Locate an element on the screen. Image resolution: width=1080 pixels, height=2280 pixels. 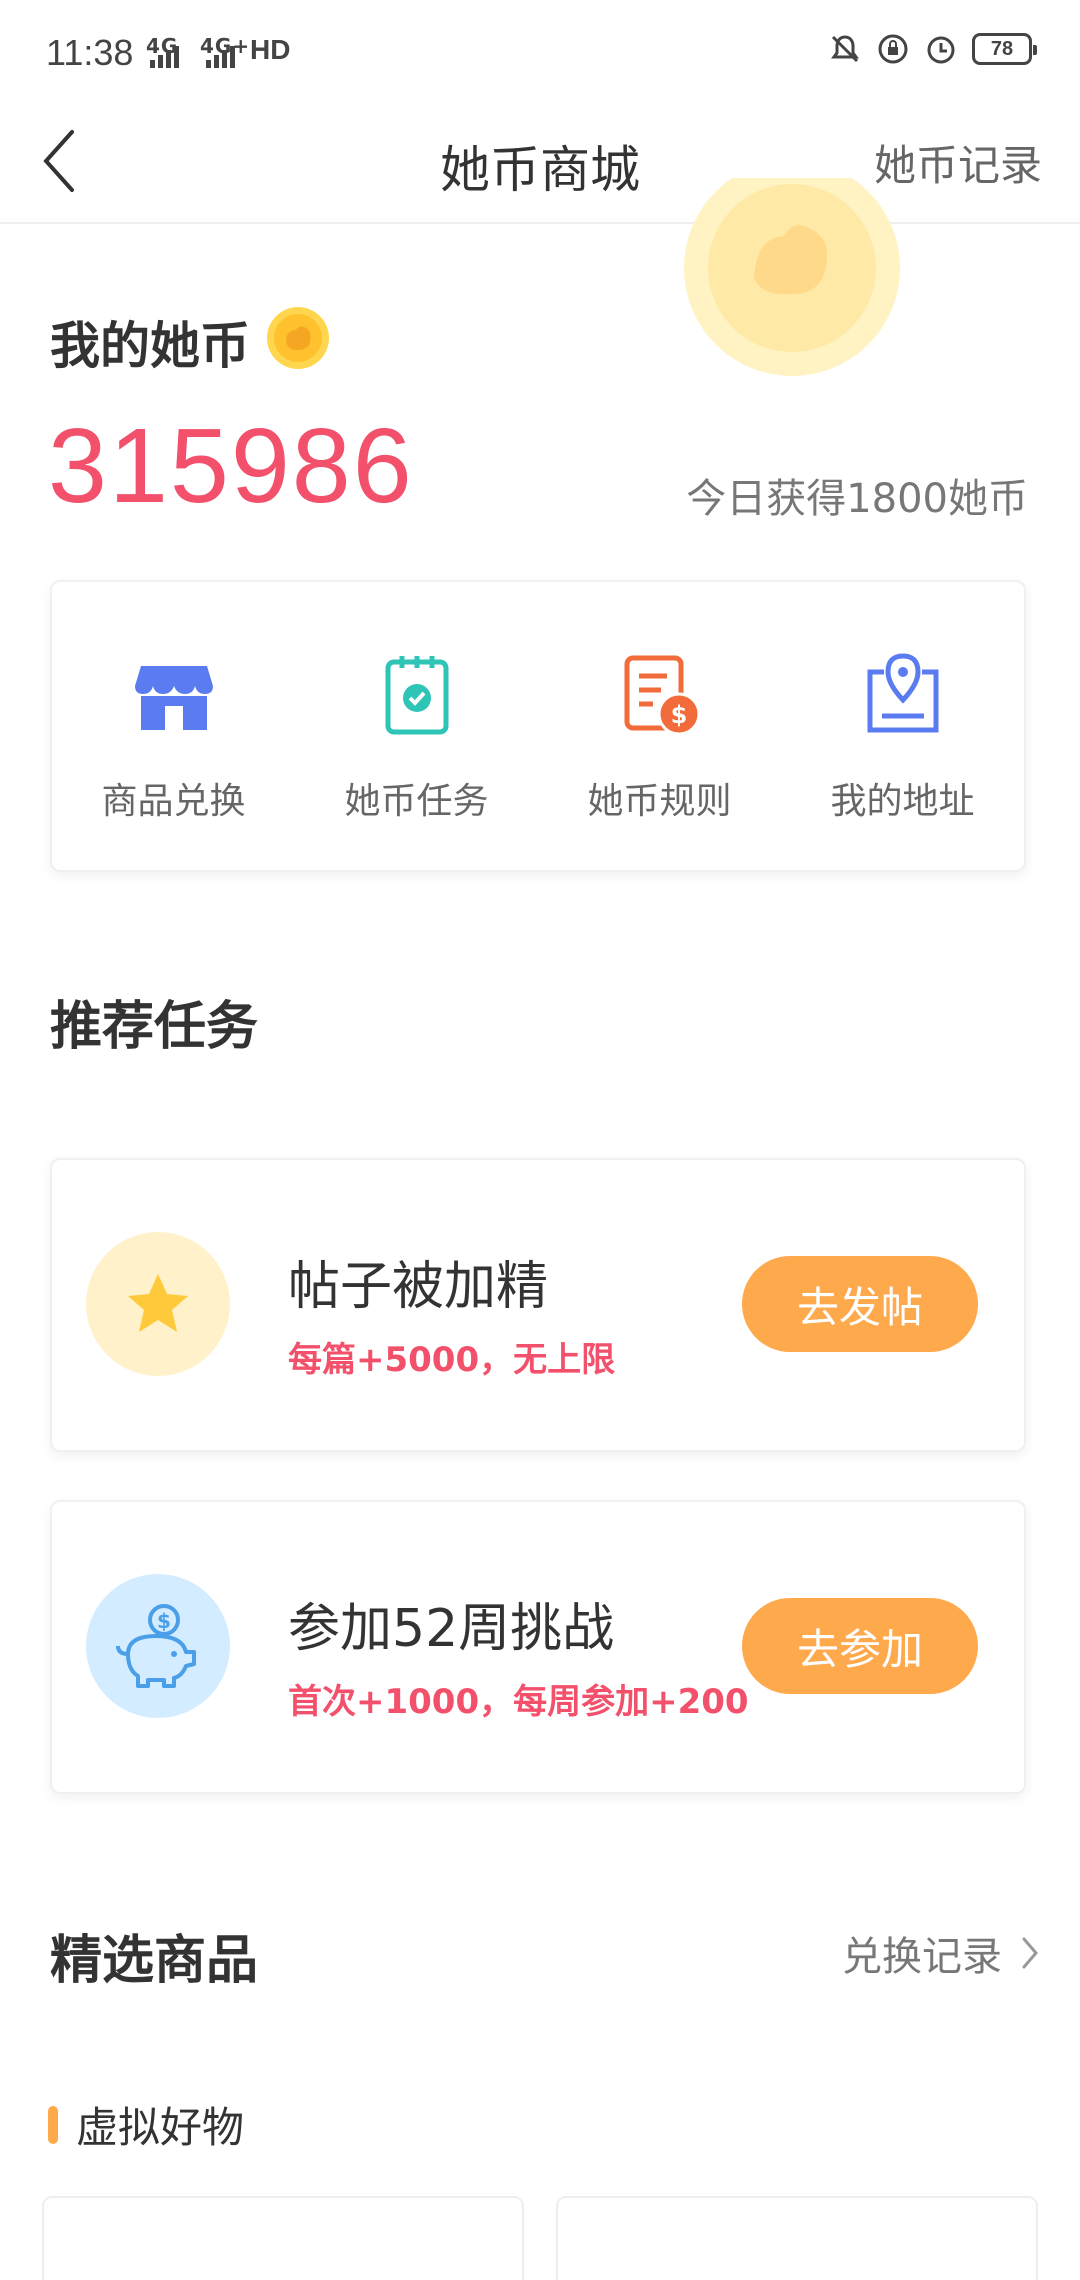
task-card-featured-post: 帖子被加精 每篇+5000，无上限 去发帖 is located at coordinates (538, 1305).